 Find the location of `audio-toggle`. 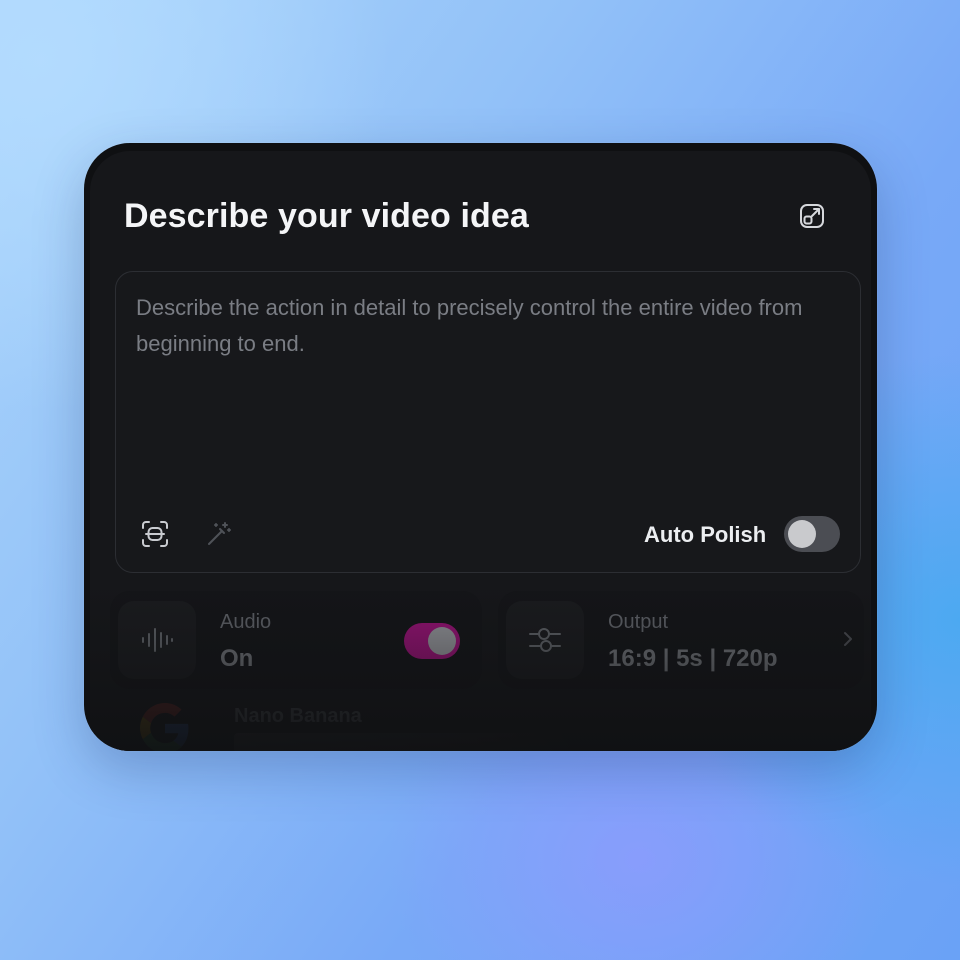

audio-toggle is located at coordinates (432, 641).